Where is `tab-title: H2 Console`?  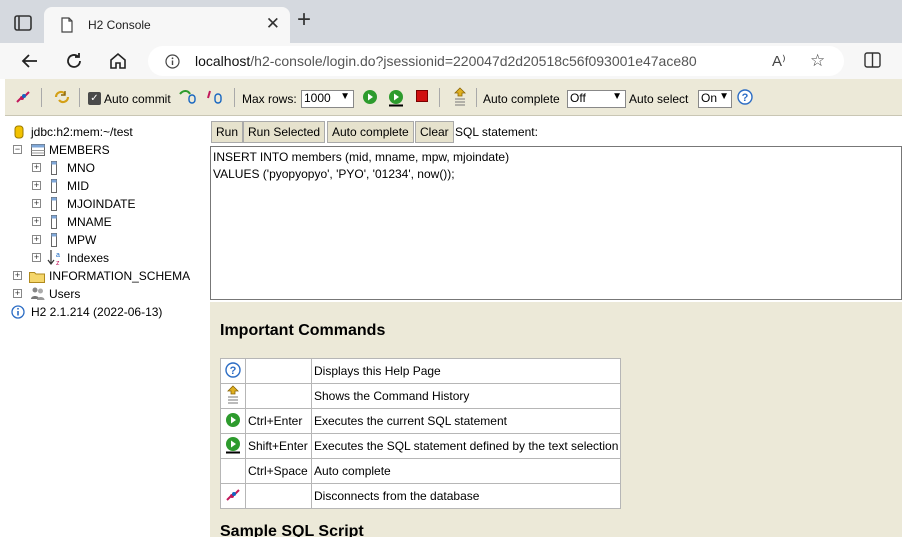 tab-title: H2 Console is located at coordinates (119, 25).